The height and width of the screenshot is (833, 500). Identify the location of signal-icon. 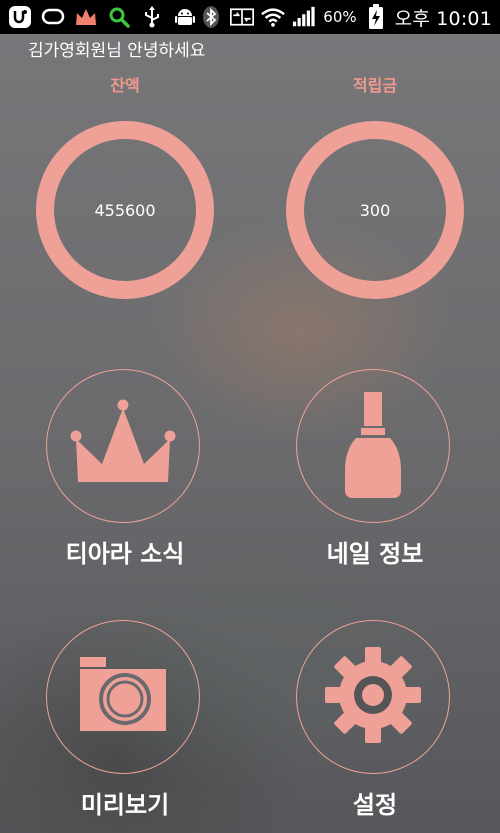
(304, 17).